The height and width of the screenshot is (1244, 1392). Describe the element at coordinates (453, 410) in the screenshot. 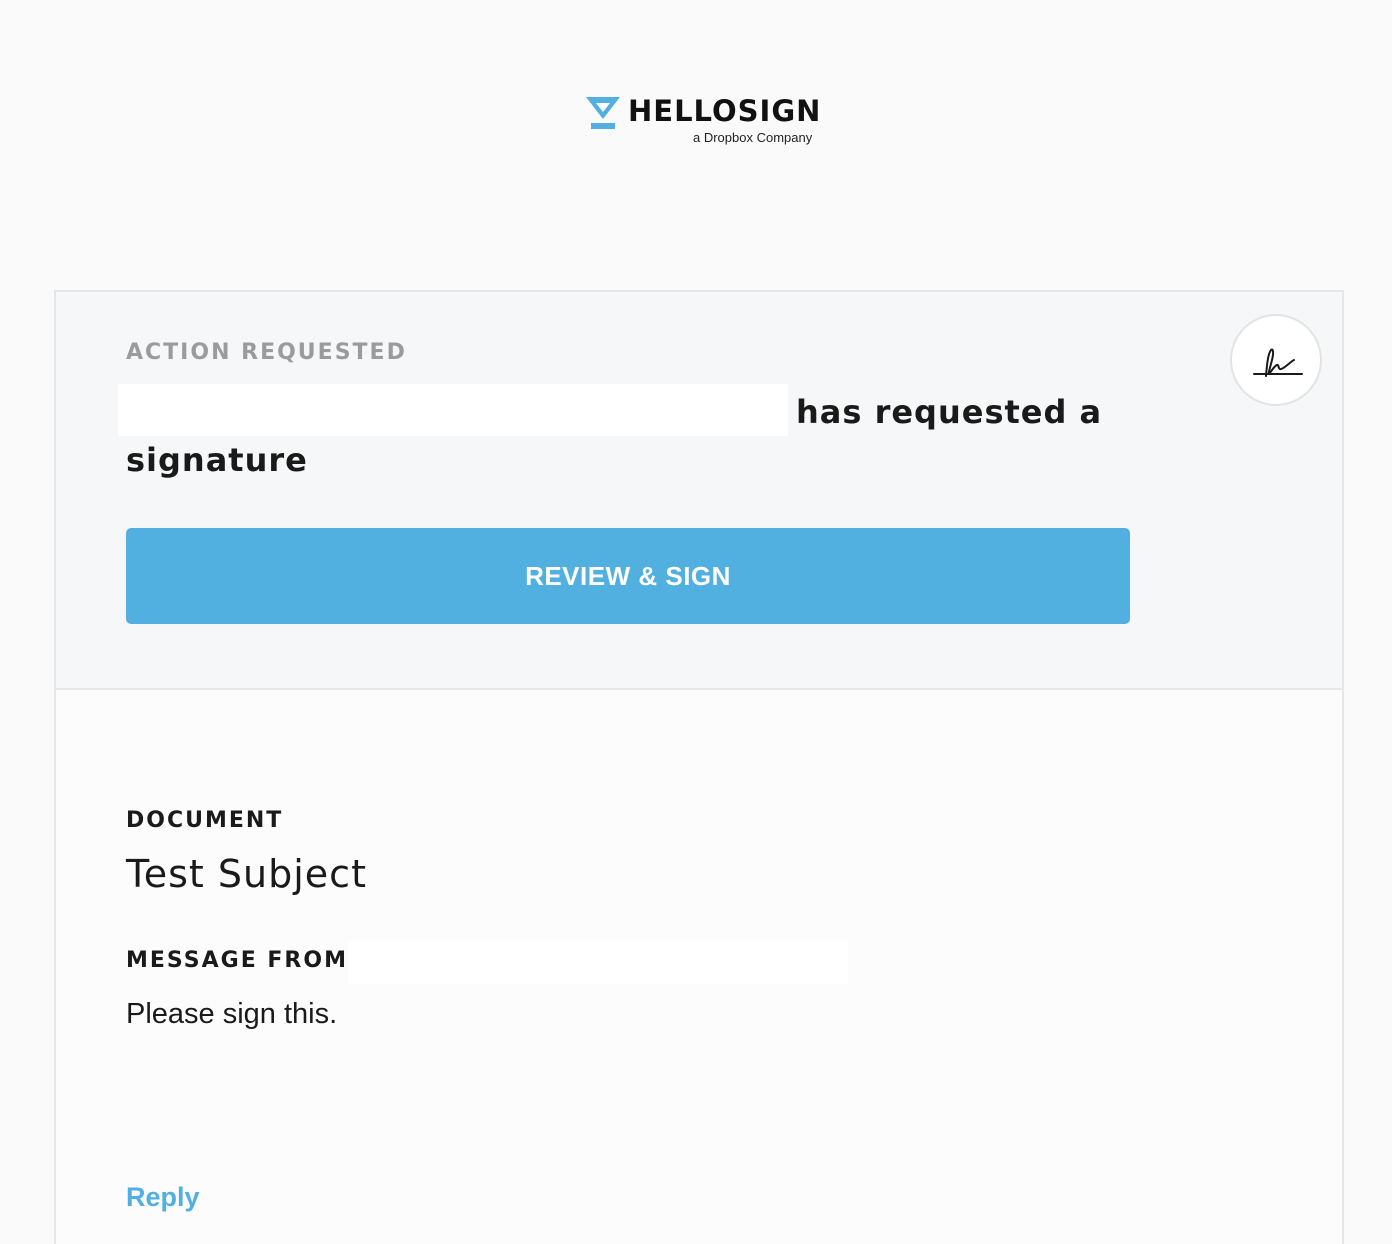

I see `redacted-sender-name` at that location.